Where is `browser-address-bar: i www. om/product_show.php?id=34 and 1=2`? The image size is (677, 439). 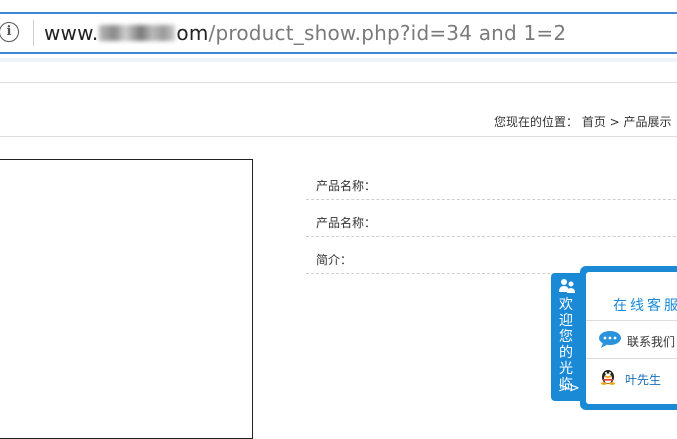 browser-address-bar: i www. om/product_show.php?id=34 and 1=2 is located at coordinates (338, 30).